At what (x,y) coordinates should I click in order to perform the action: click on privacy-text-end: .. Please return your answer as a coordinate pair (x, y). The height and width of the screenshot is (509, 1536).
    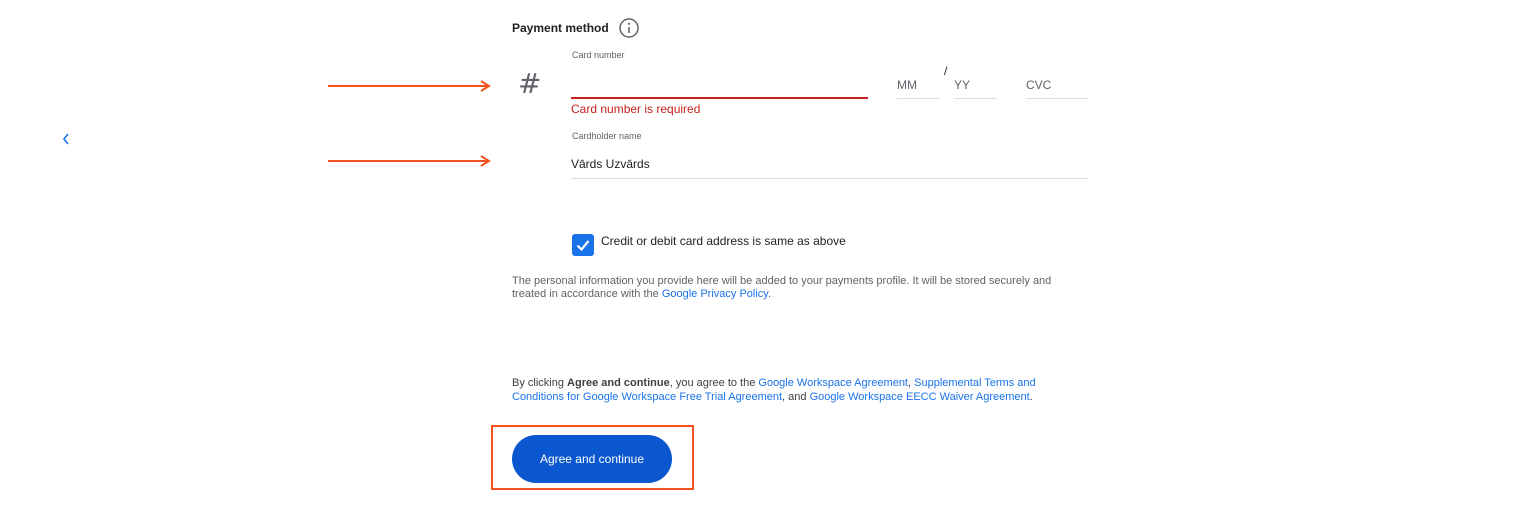
    Looking at the image, I should click on (769, 294).